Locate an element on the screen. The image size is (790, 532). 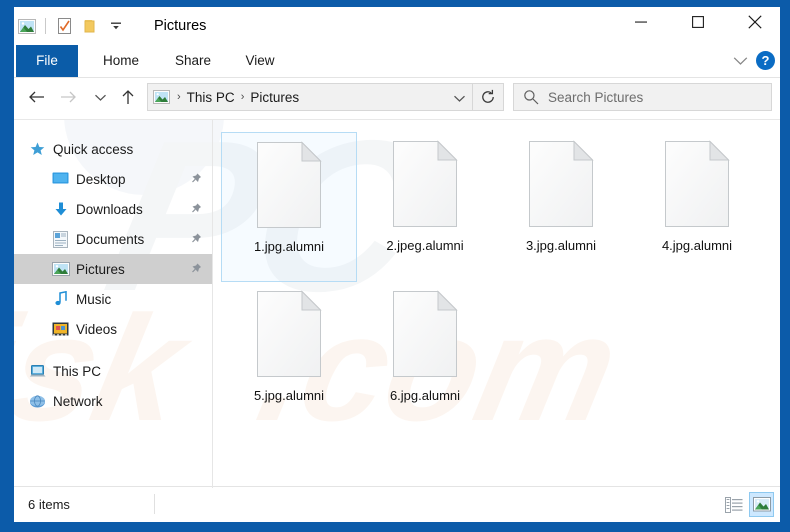
breadcrumb-this-pc: This PC is located at coordinates (211, 97).